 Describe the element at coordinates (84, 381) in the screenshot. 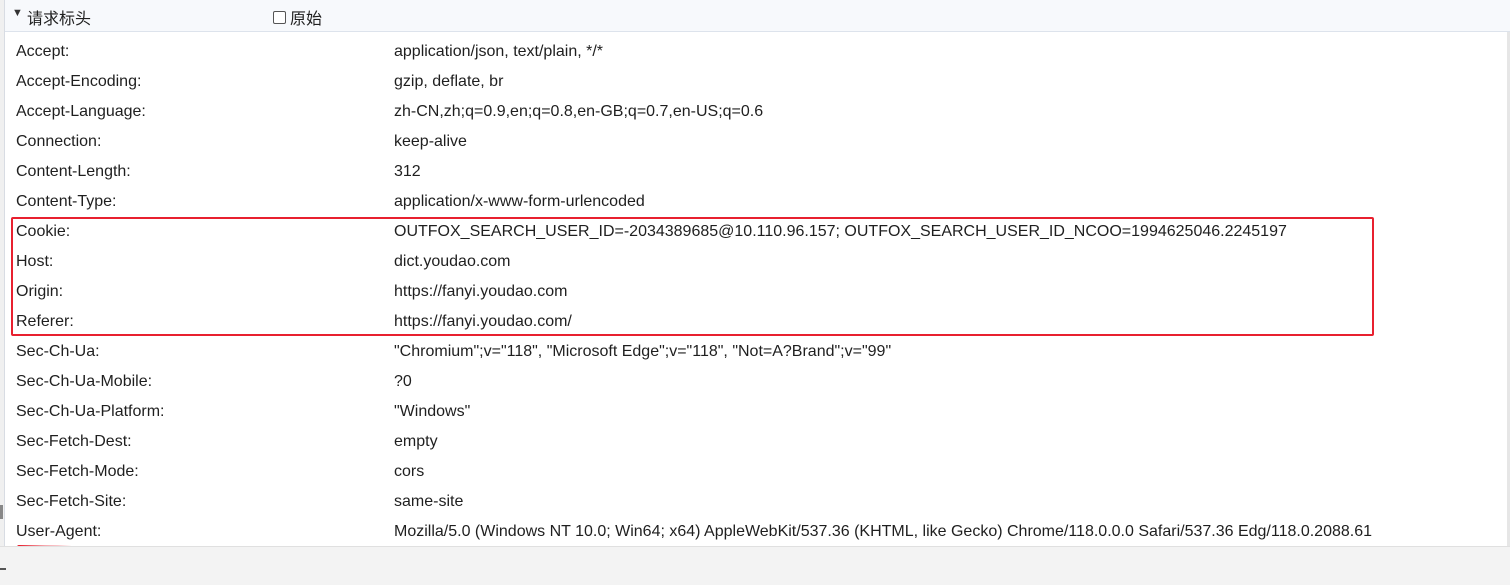

I see `header-name: Sec-Ch-Ua-Mobile:` at that location.